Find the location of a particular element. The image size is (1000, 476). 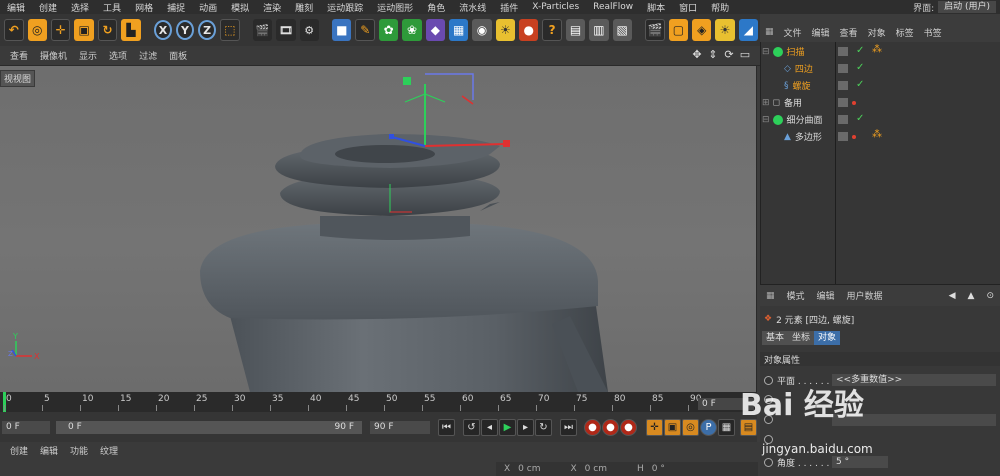

clapper-icon: 🎬 is located at coordinates (655, 30).